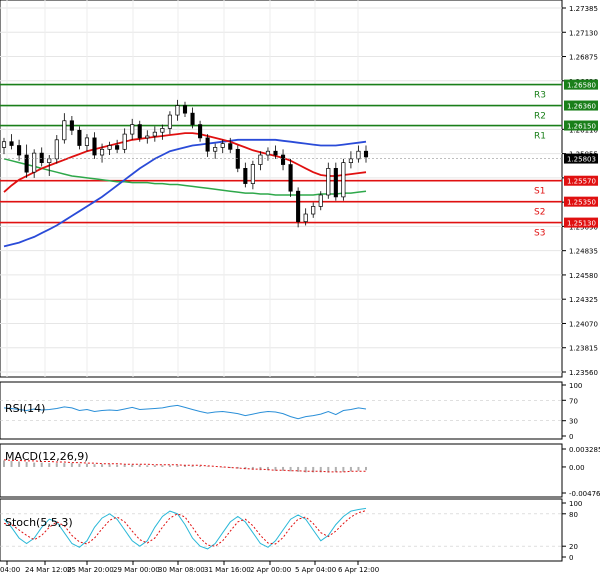 The width and height of the screenshot is (600, 585). I want to click on price-tick-label: 1.27130, so click(583, 33).